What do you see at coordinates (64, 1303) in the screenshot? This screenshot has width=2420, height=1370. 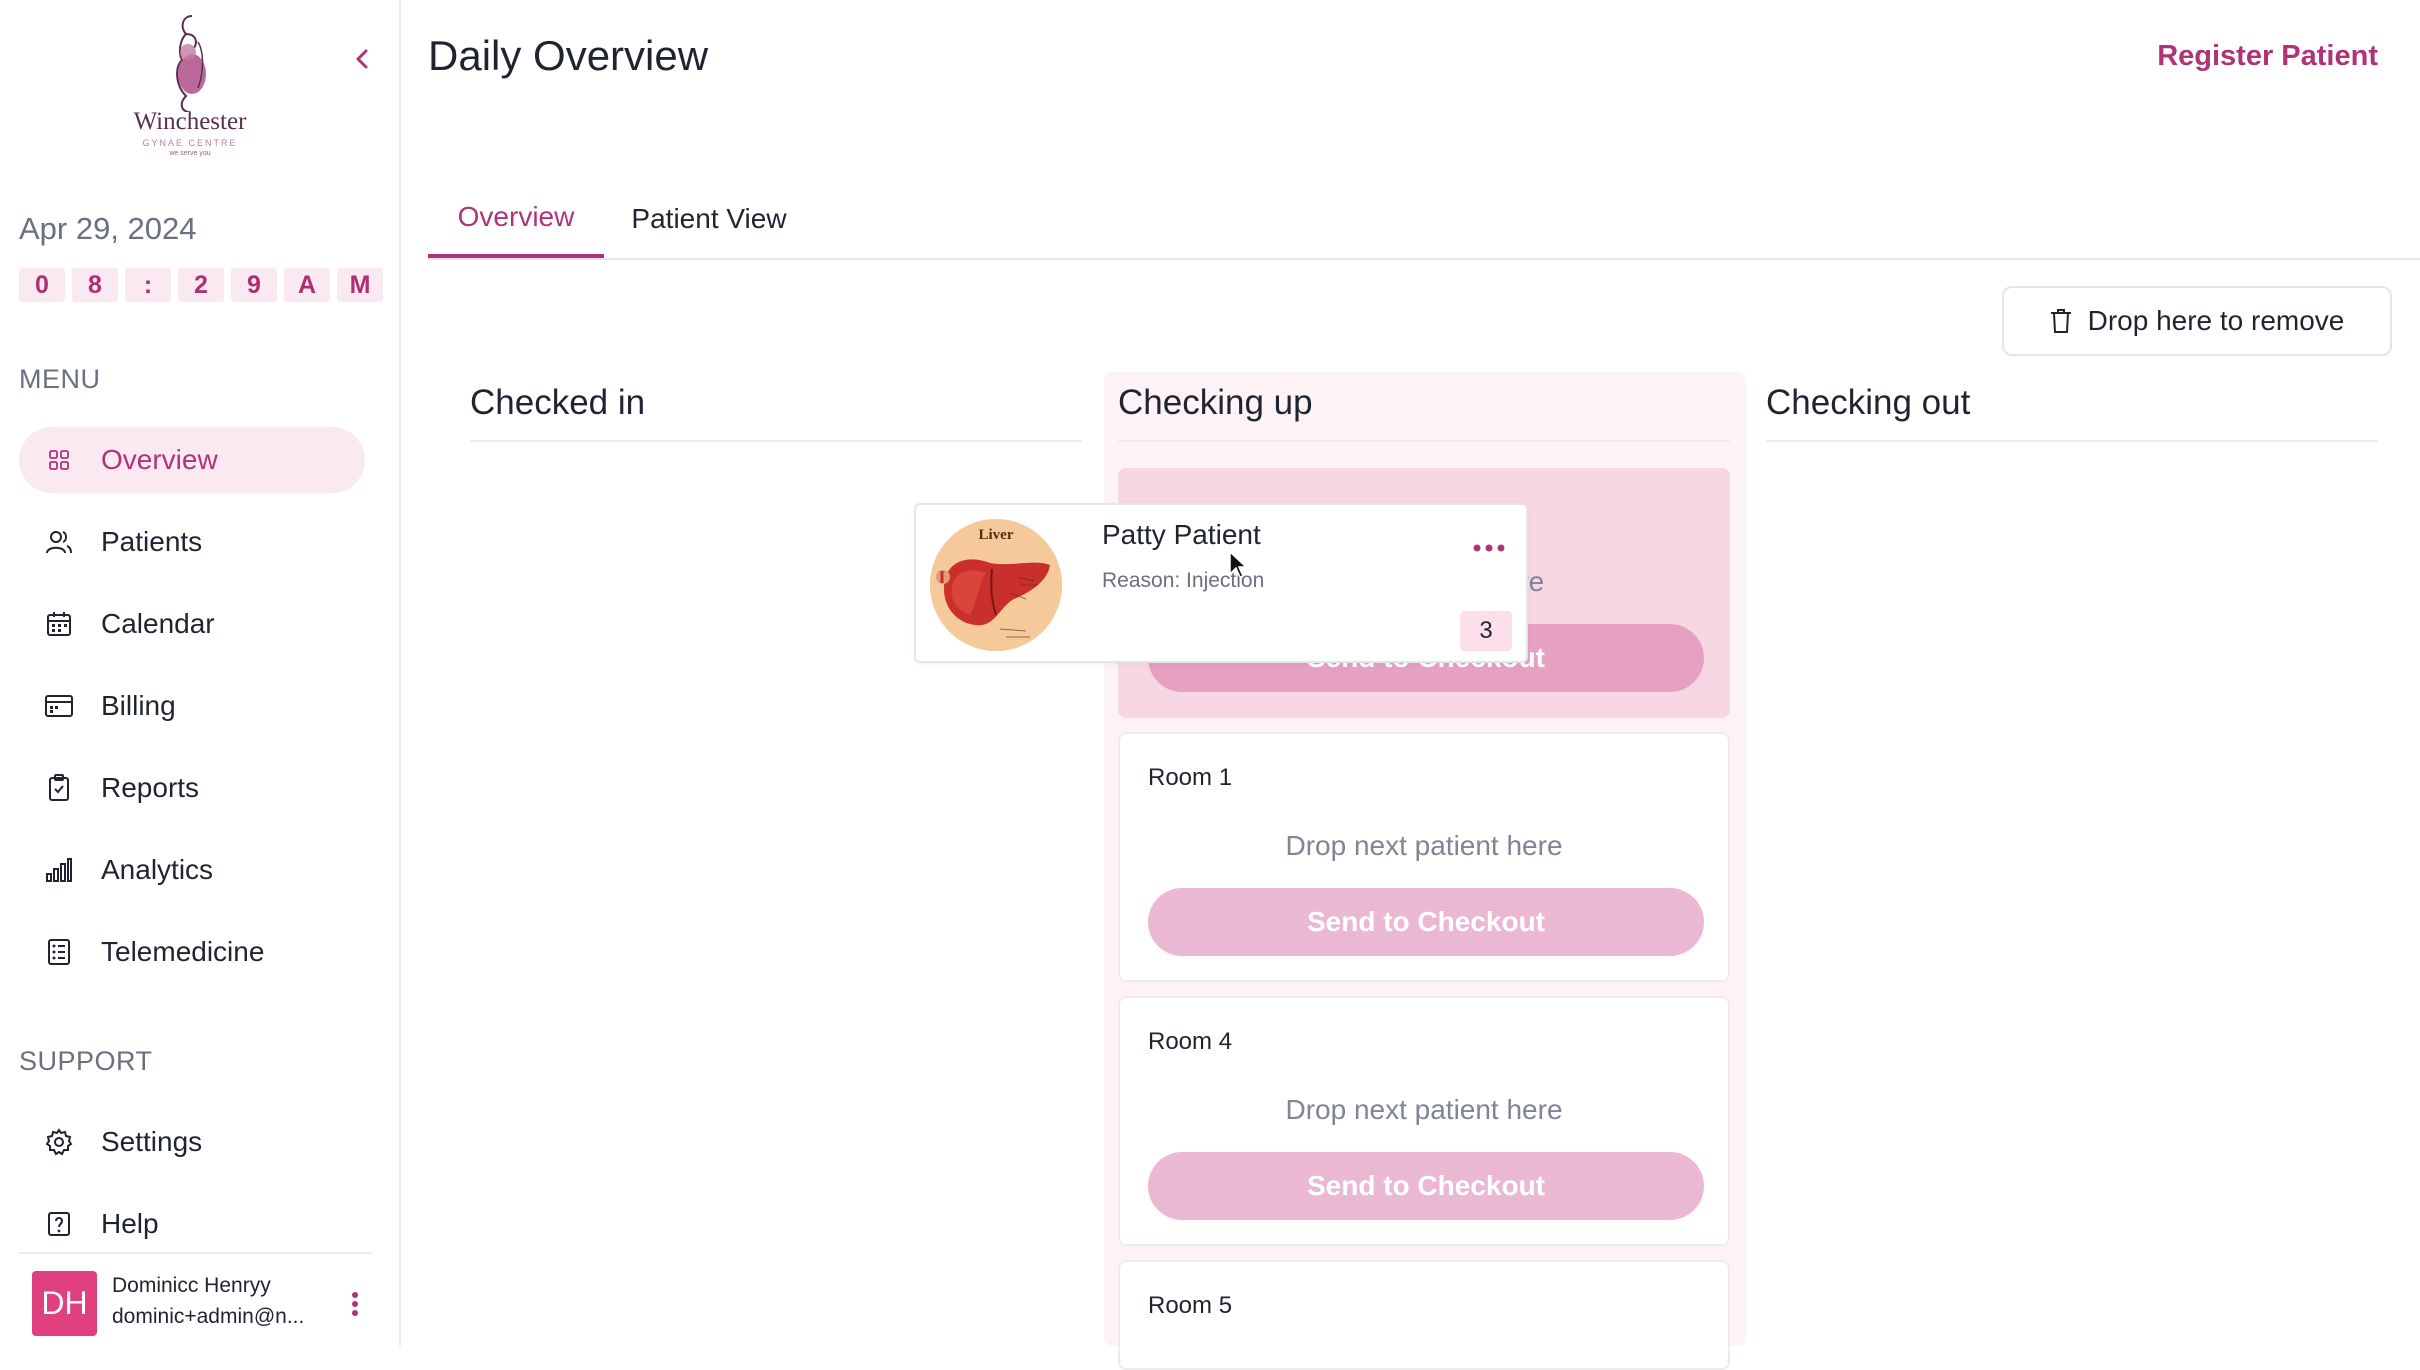 I see `avatar: DH` at bounding box center [64, 1303].